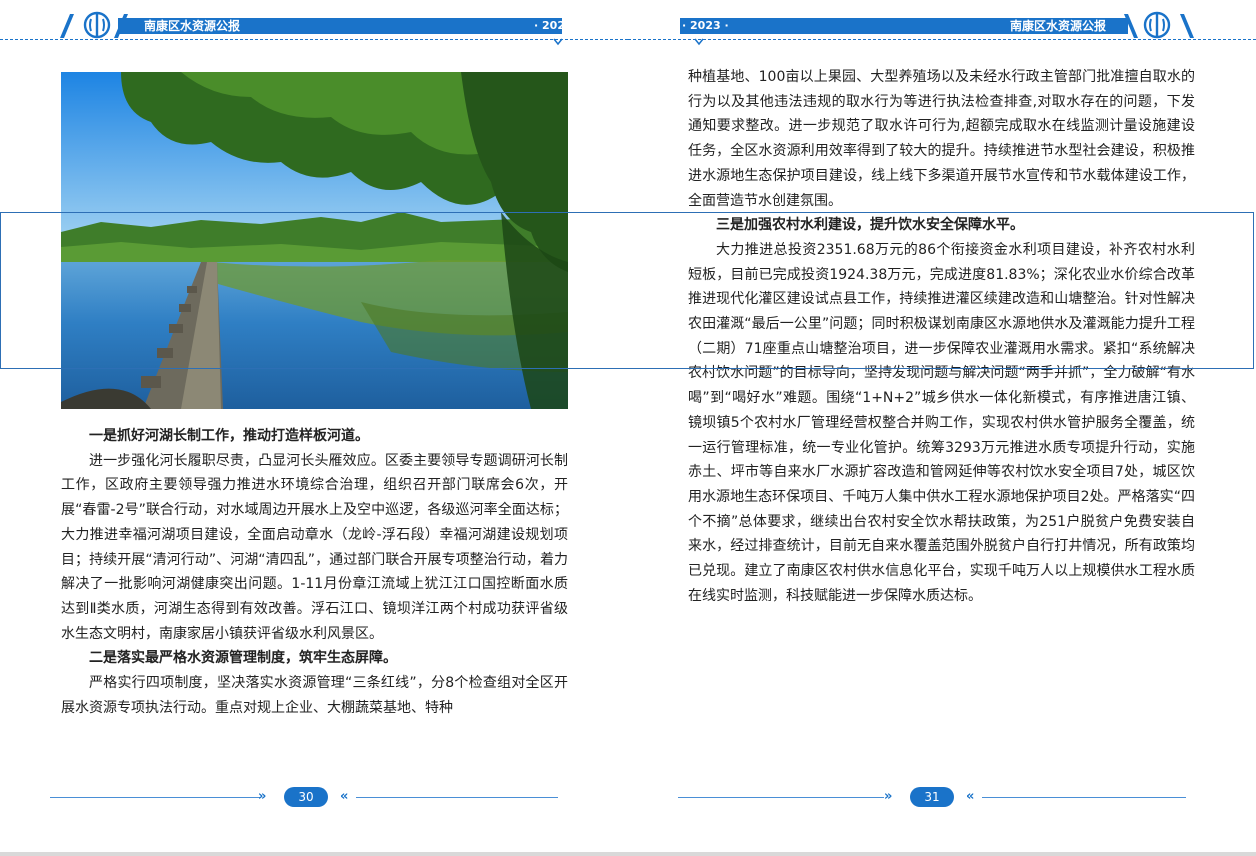  I want to click on header-year-right: · 2023 ·, so click(705, 25).